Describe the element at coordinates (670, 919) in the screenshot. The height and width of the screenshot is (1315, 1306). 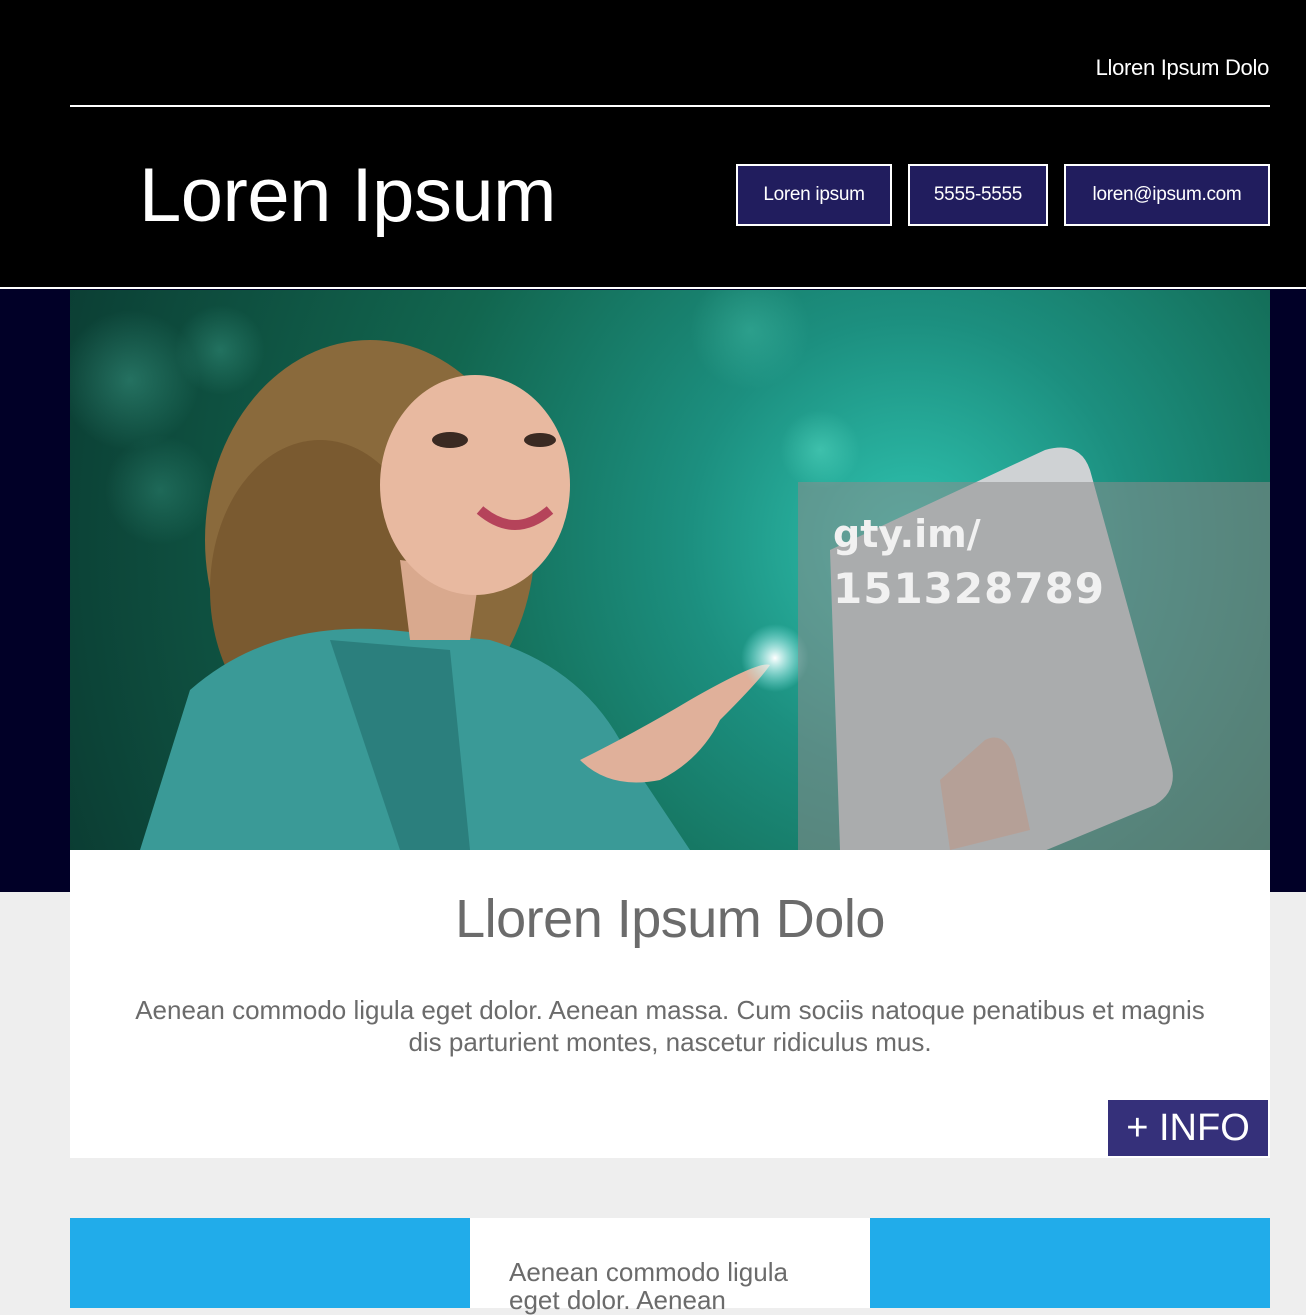
I see `feature-title: Lloren Ipsum Dolo` at that location.